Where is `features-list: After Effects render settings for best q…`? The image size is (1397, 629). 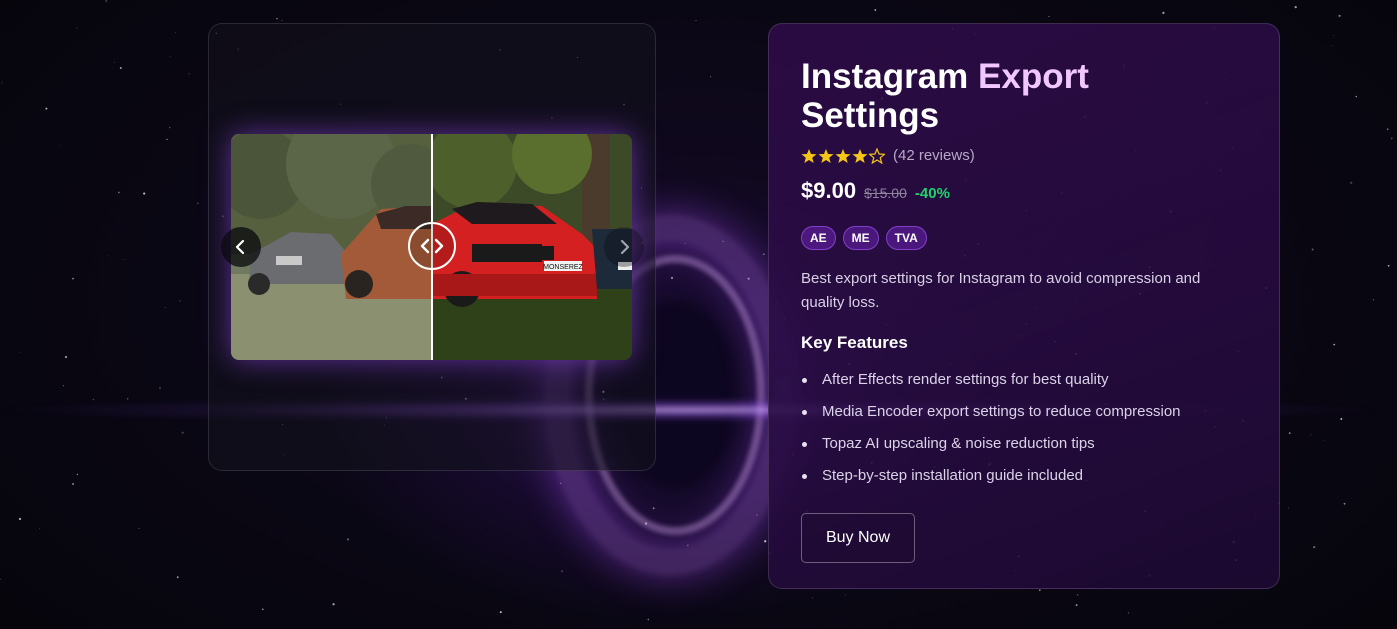
features-list: After Effects render settings for best q… is located at coordinates (1024, 428).